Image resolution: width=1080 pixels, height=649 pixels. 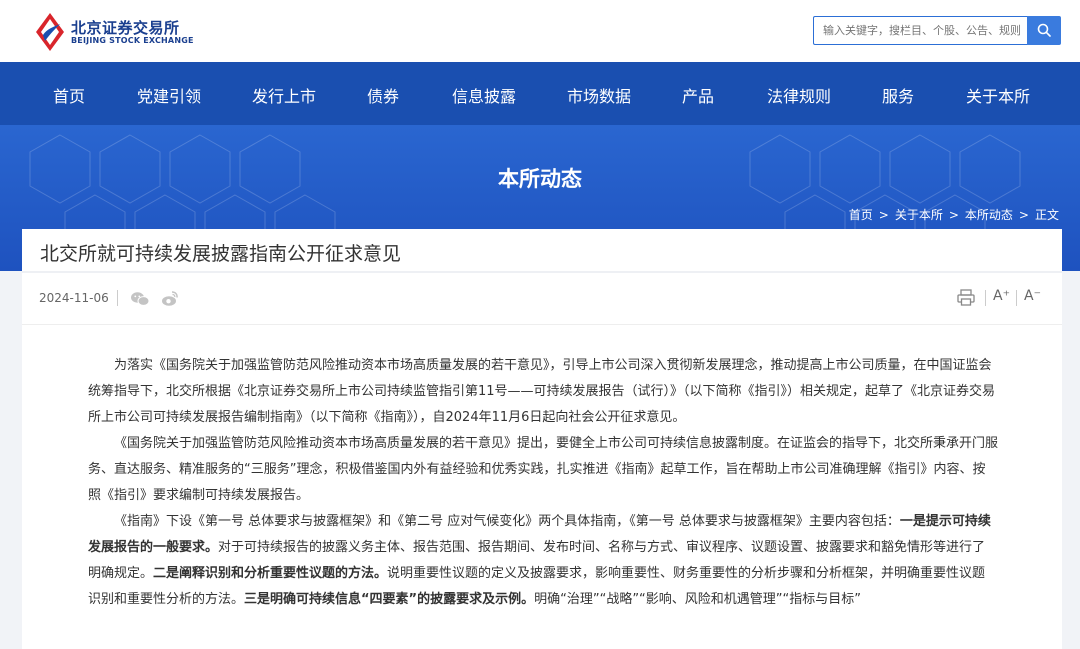 What do you see at coordinates (132, 40) in the screenshot?
I see `logo-text-en: BEIJING STOCK EXCHANGE` at bounding box center [132, 40].